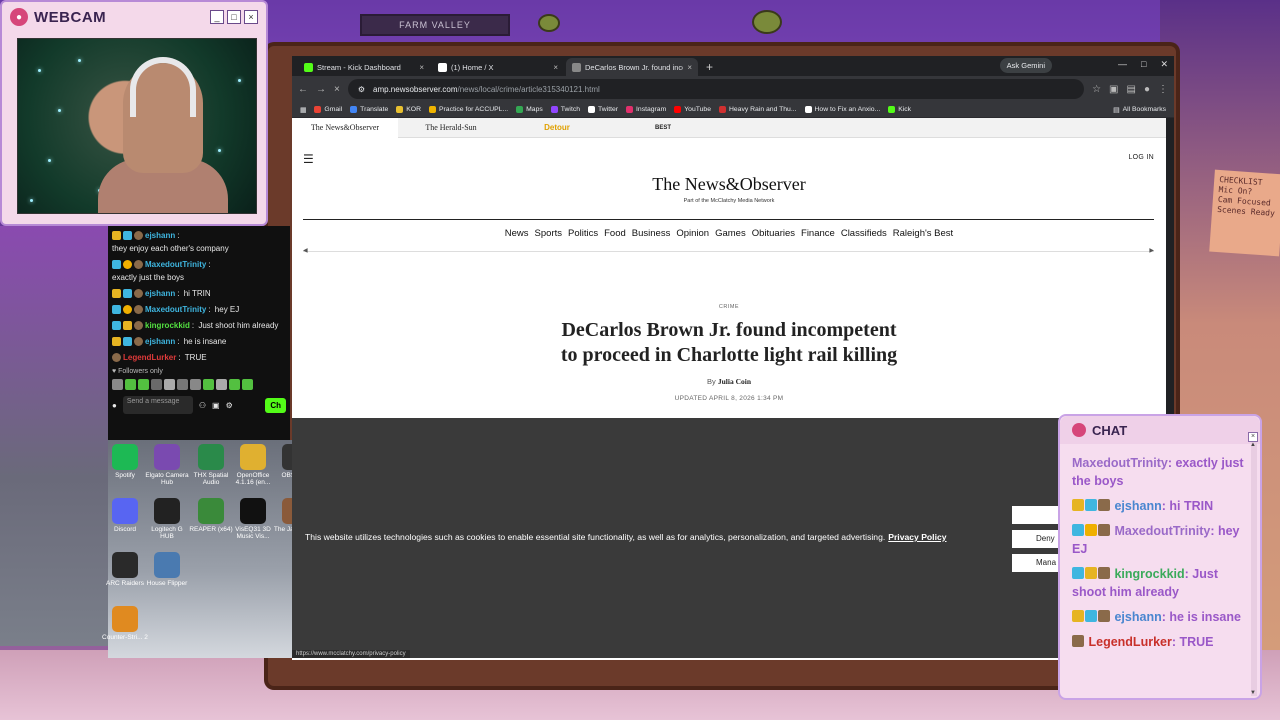  Describe the element at coordinates (157, 405) in the screenshot. I see `chat-input: Send a message` at that location.